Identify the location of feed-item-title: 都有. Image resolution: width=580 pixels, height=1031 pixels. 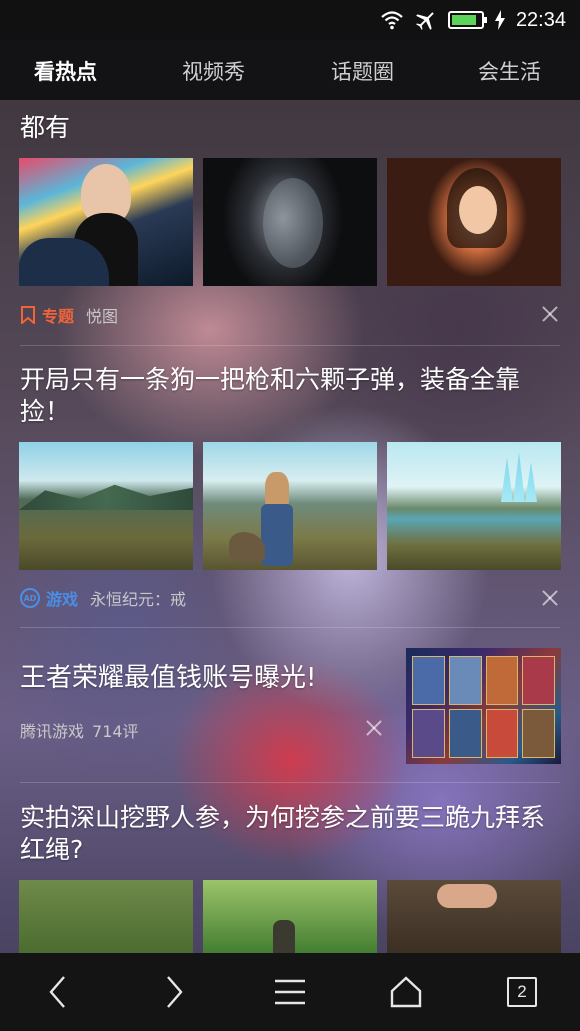
(290, 128).